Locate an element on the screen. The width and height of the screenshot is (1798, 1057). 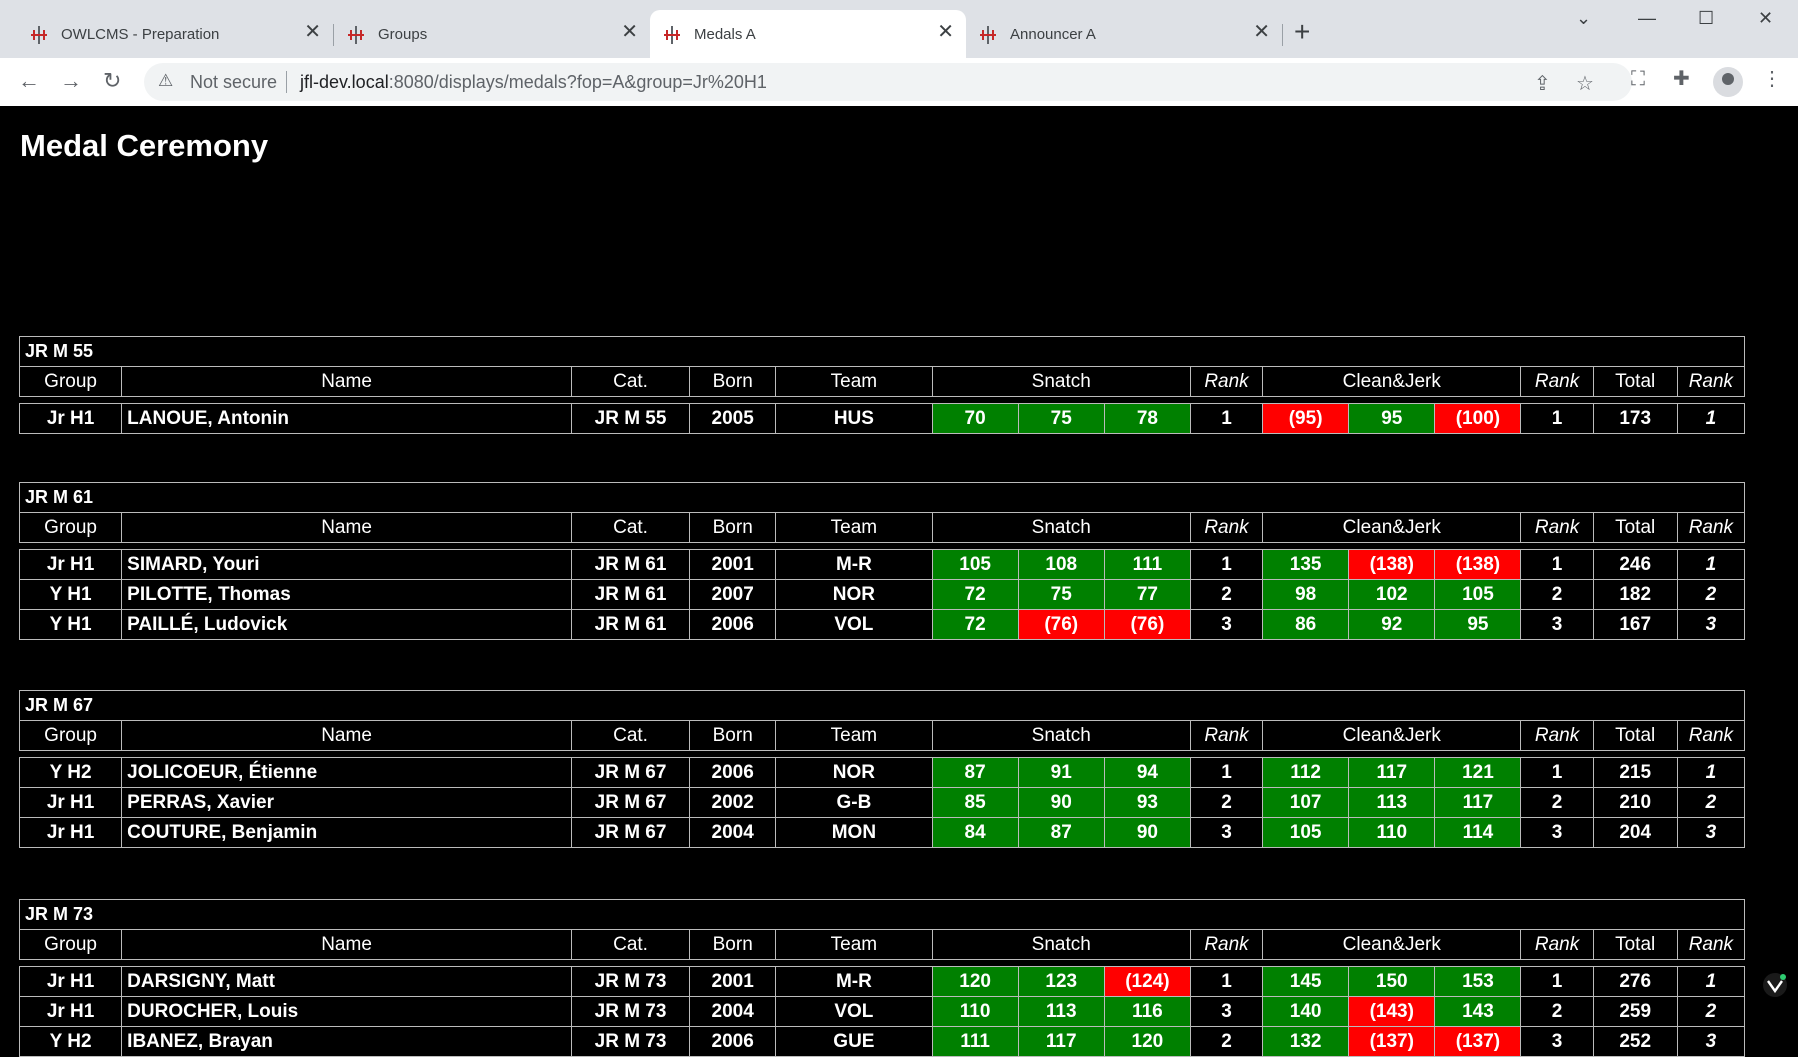
tab-search-chevron-icon: ⌄ is located at coordinates (1583, 18).